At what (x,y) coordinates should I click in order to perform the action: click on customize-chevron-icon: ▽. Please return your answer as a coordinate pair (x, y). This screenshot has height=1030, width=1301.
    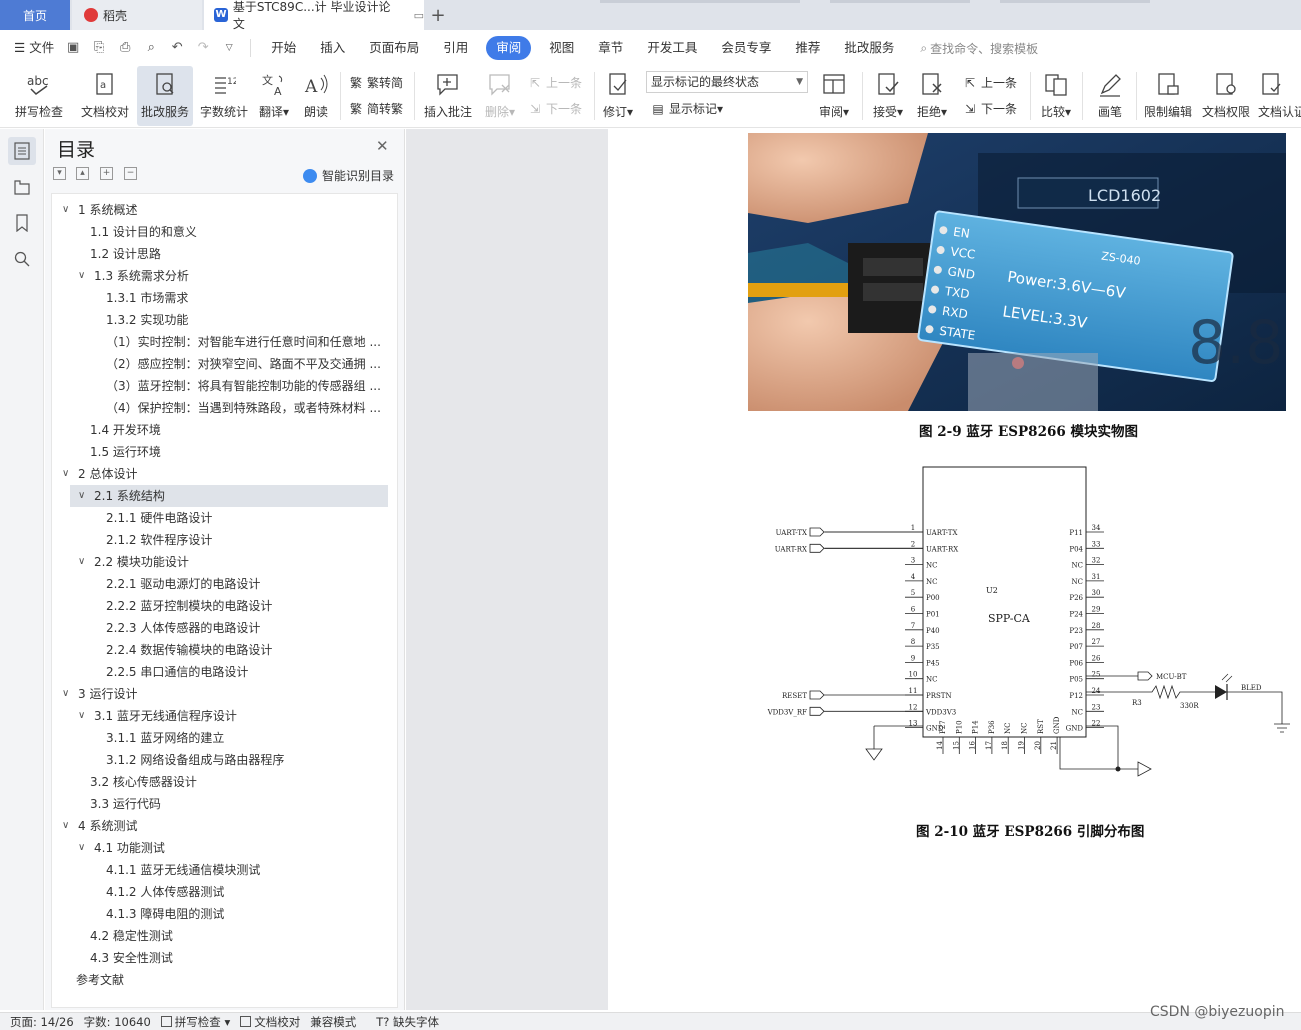
    Looking at the image, I should click on (229, 48).